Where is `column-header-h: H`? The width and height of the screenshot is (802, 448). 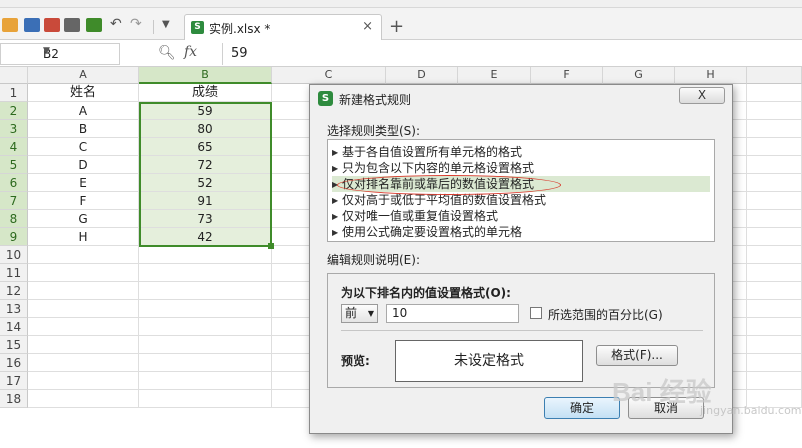
column-header-h: H is located at coordinates (711, 75).